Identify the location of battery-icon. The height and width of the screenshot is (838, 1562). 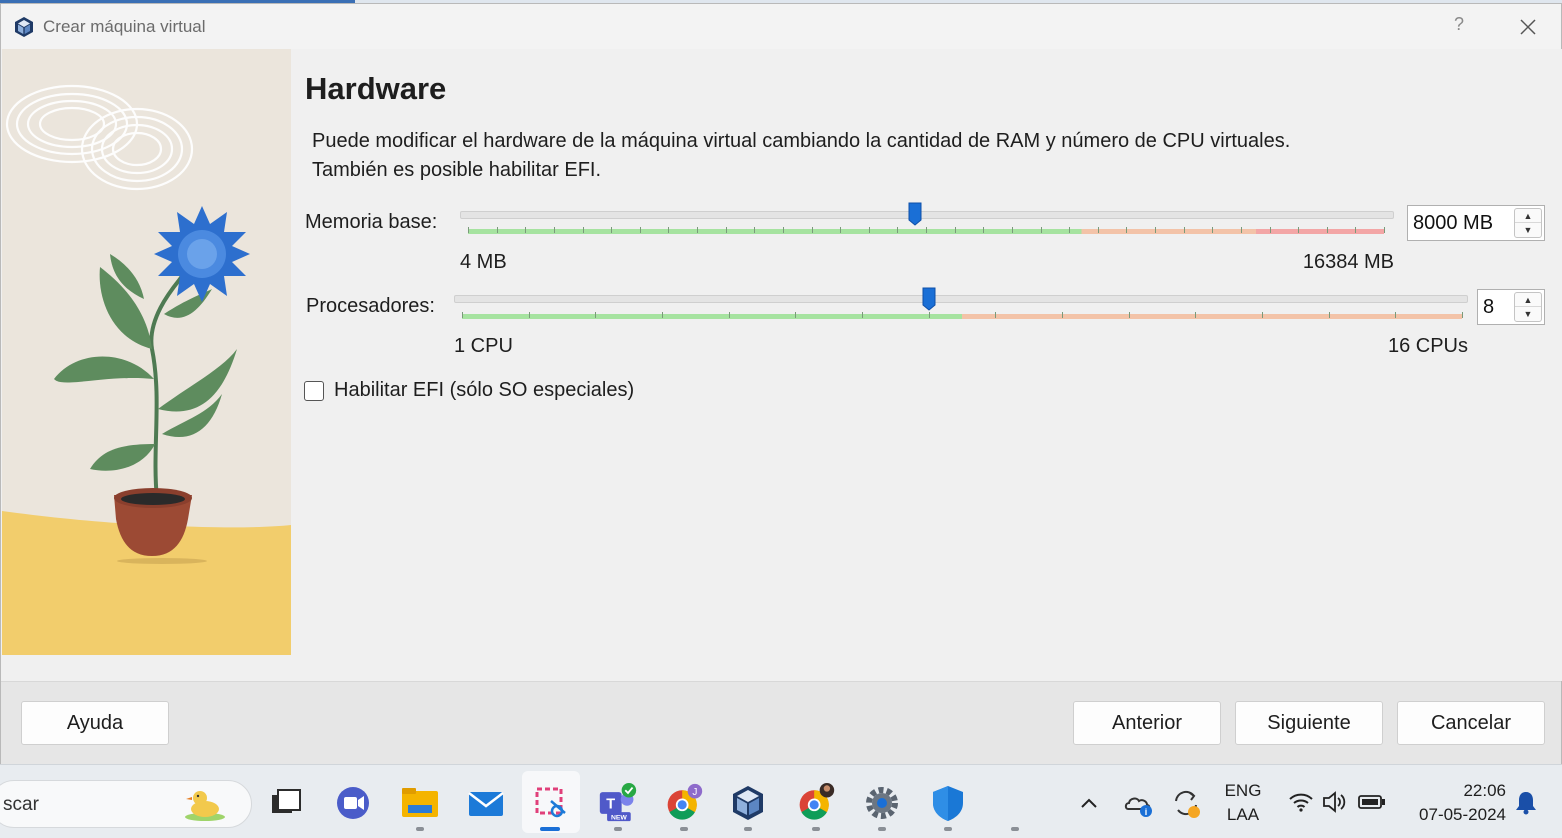
(1372, 802).